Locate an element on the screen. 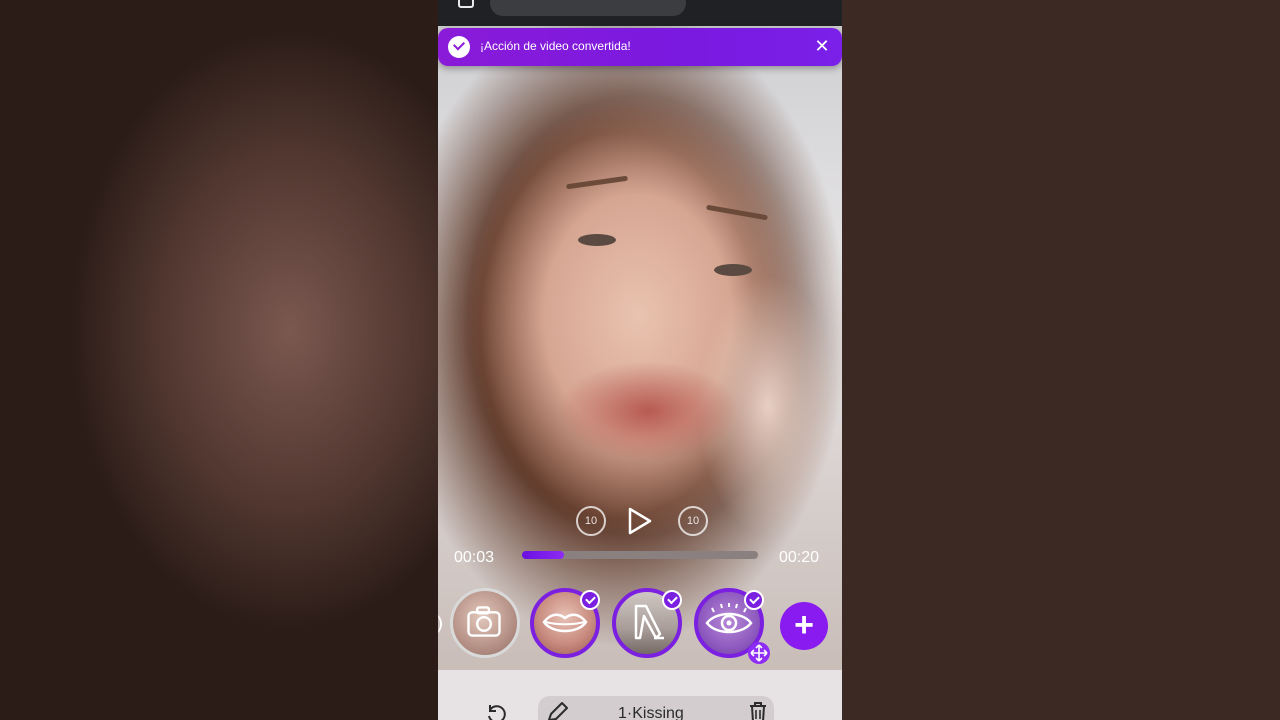 The image size is (1280, 720). play-button is located at coordinates (639, 521).